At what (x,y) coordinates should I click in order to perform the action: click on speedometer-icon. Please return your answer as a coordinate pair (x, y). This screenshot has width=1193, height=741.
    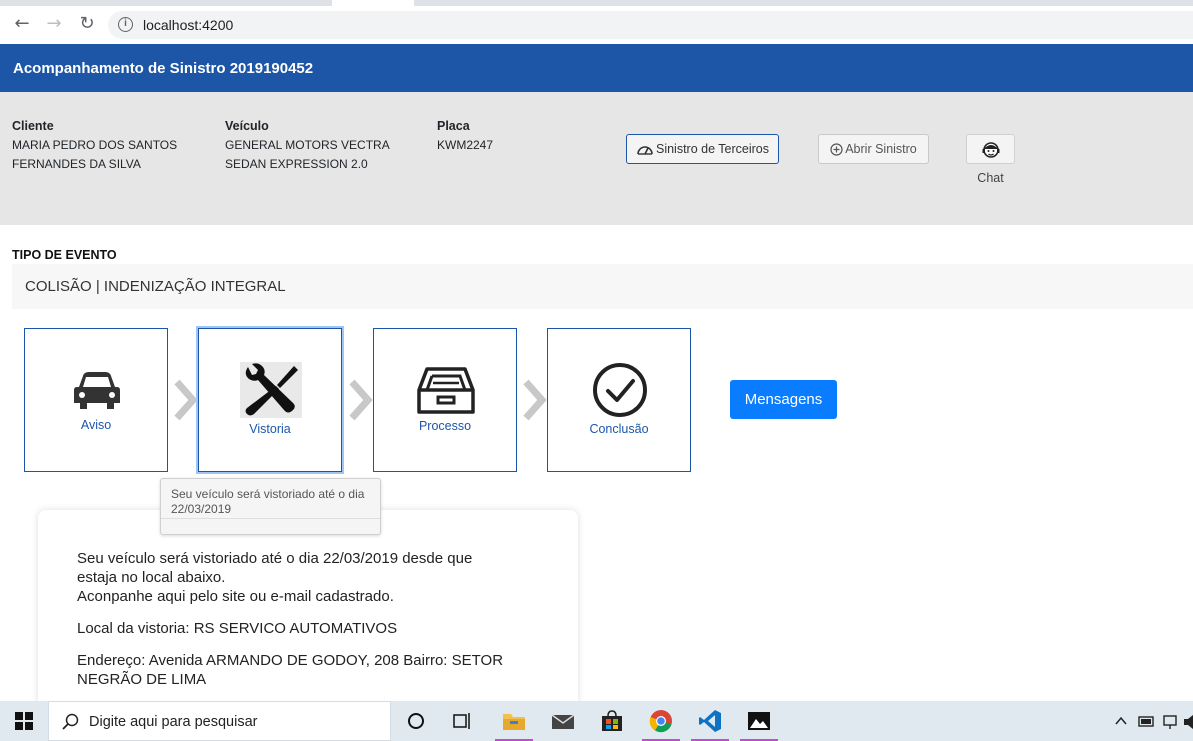
    Looking at the image, I should click on (645, 150).